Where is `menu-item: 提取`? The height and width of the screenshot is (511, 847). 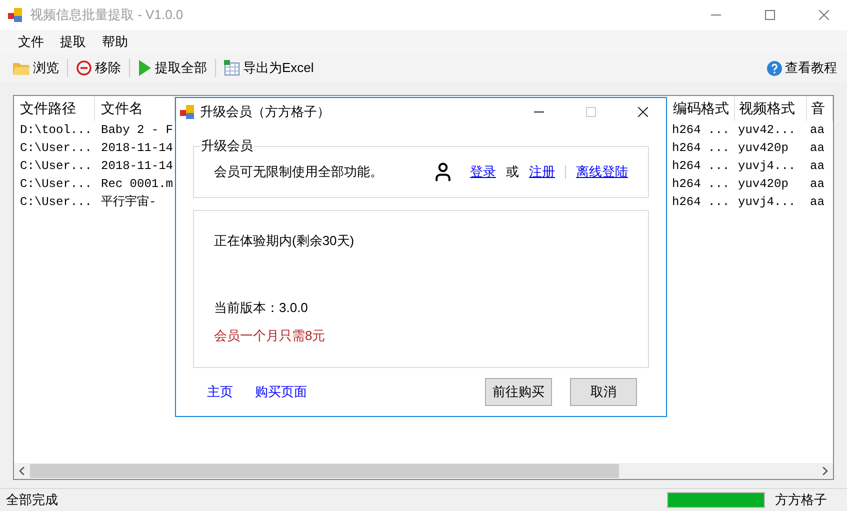 menu-item: 提取 is located at coordinates (73, 42).